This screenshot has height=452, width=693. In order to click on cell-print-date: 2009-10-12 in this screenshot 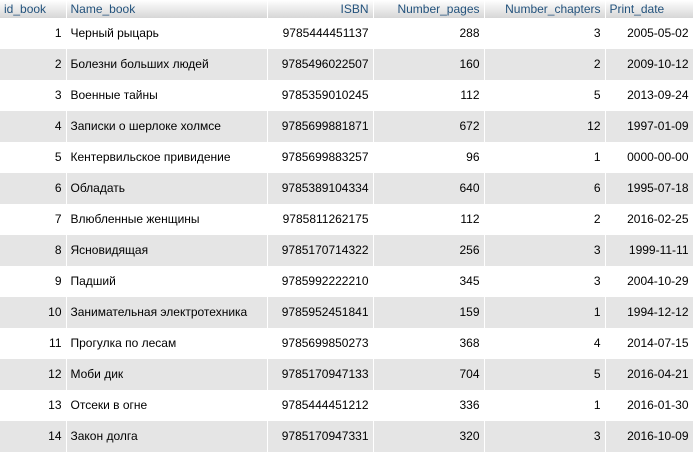, I will do `click(649, 64)`.